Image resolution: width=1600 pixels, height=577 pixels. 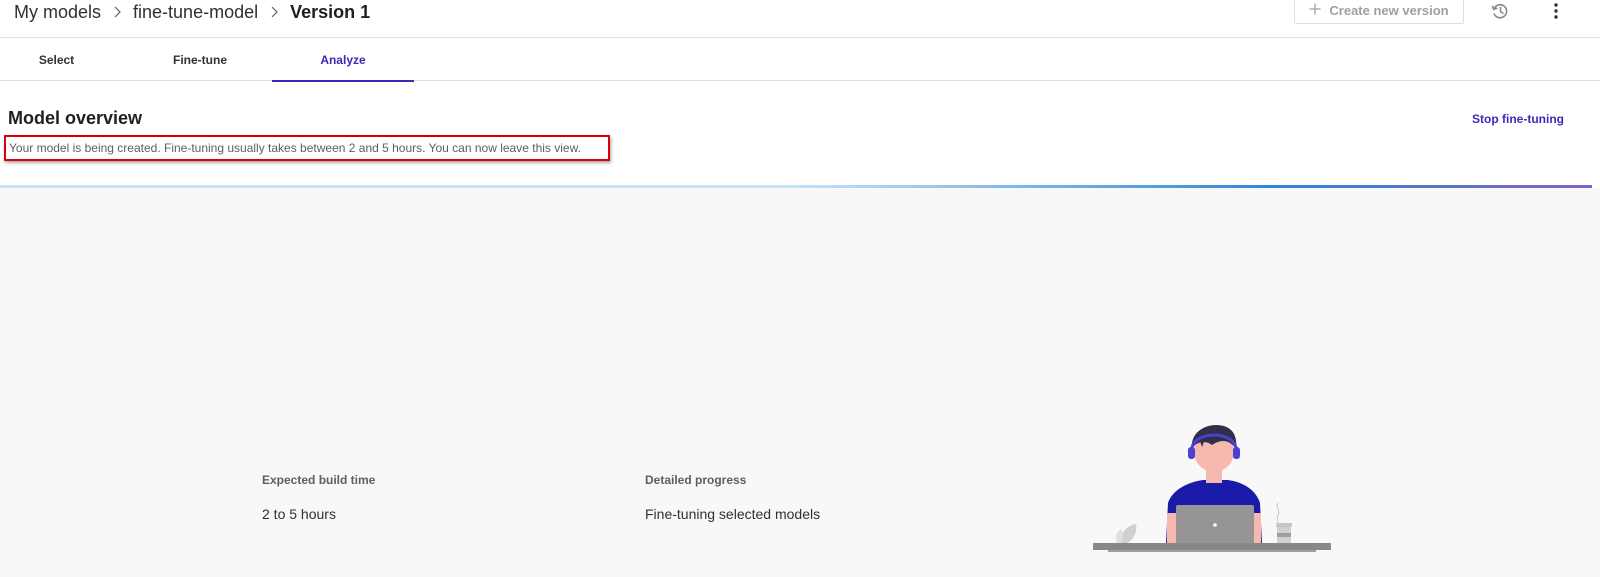 What do you see at coordinates (1389, 10) in the screenshot?
I see `create-new-version-label: Create new version` at bounding box center [1389, 10].